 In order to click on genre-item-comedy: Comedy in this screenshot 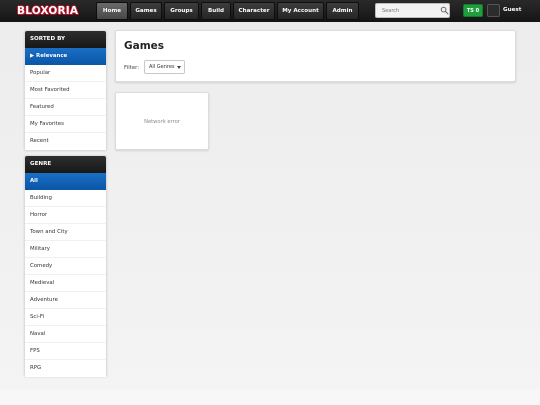, I will do `click(65, 266)`.